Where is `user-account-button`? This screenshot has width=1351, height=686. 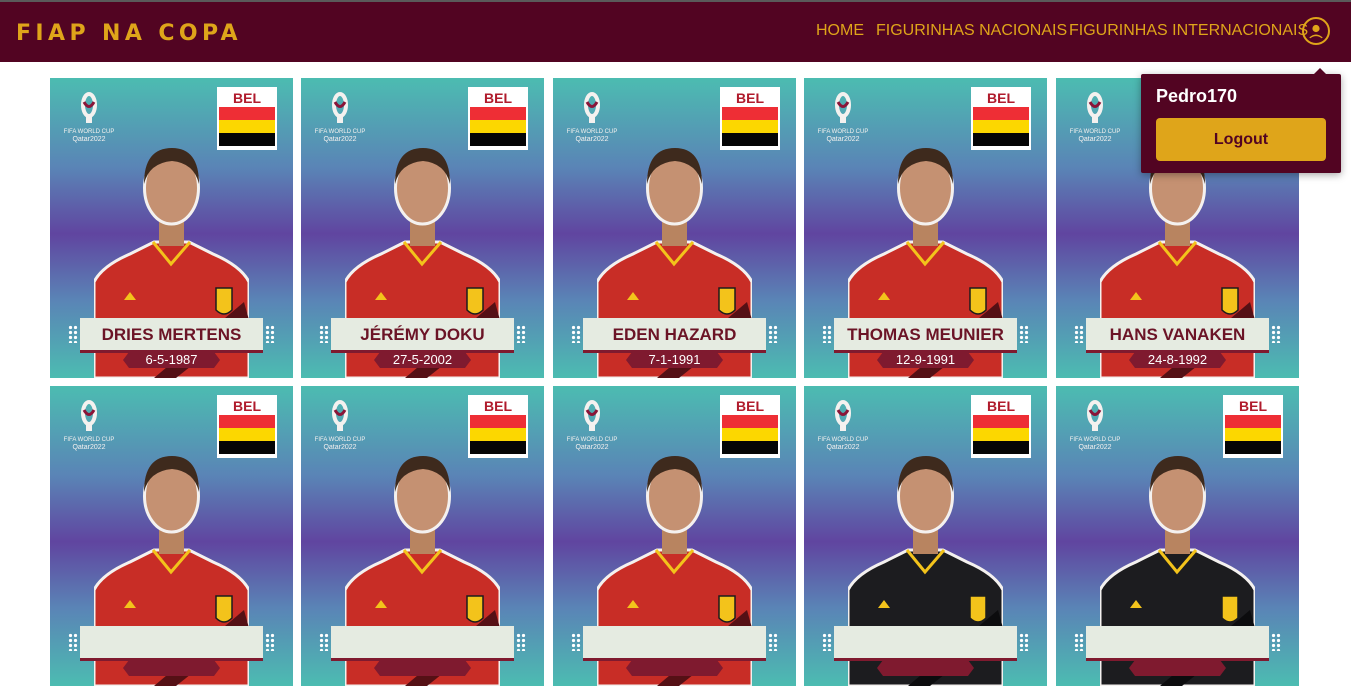
user-account-button is located at coordinates (1316, 31).